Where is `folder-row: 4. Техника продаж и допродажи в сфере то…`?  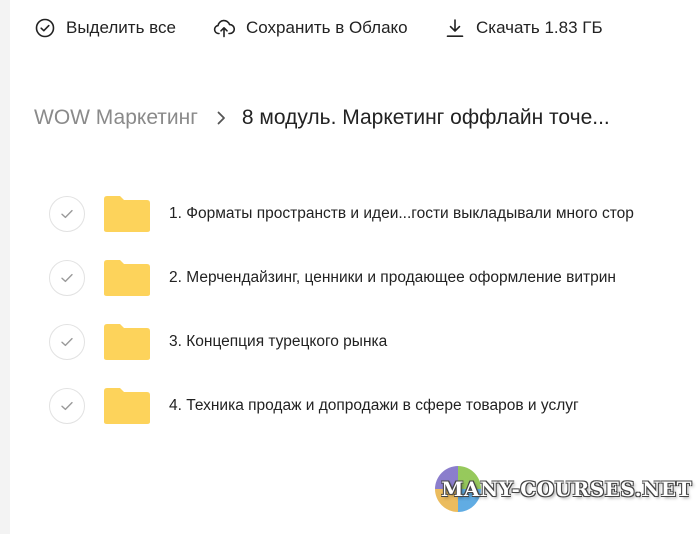
folder-row: 4. Техника продаж и допродажи в сфере то… is located at coordinates (349, 406).